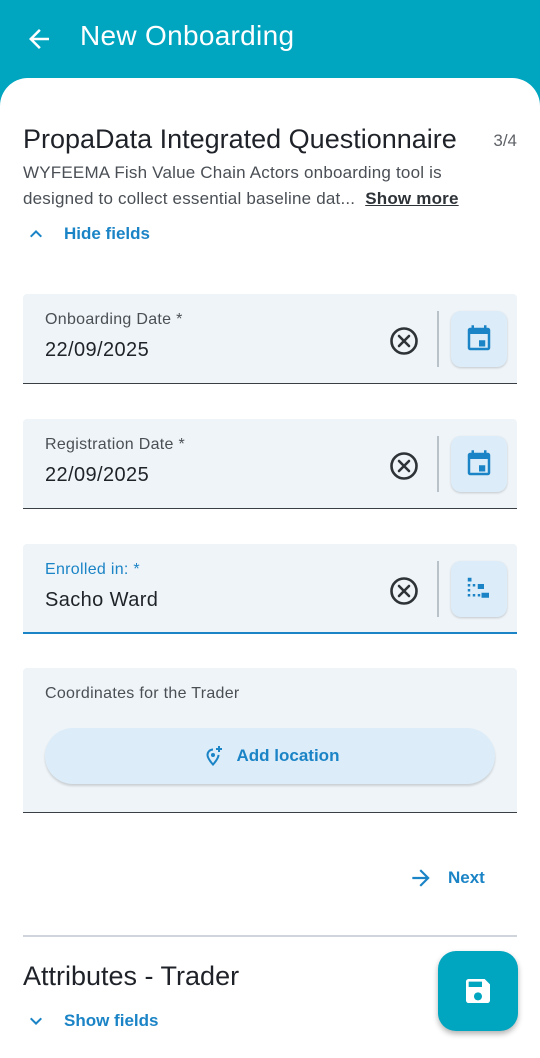 The height and width of the screenshot is (1058, 540). I want to click on show-fields-toggle: Show fields, so click(91, 1021).